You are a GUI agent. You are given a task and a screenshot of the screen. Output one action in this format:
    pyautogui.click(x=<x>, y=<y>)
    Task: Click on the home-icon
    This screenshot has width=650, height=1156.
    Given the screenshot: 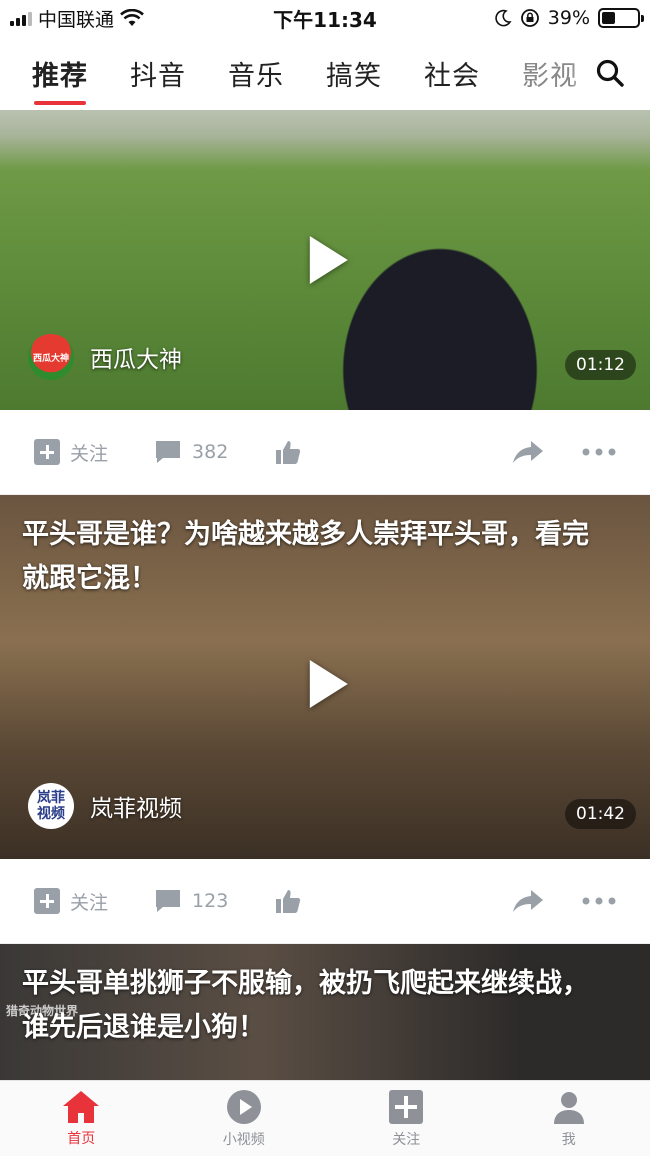 What is the action you would take?
    pyautogui.click(x=81, y=1106)
    